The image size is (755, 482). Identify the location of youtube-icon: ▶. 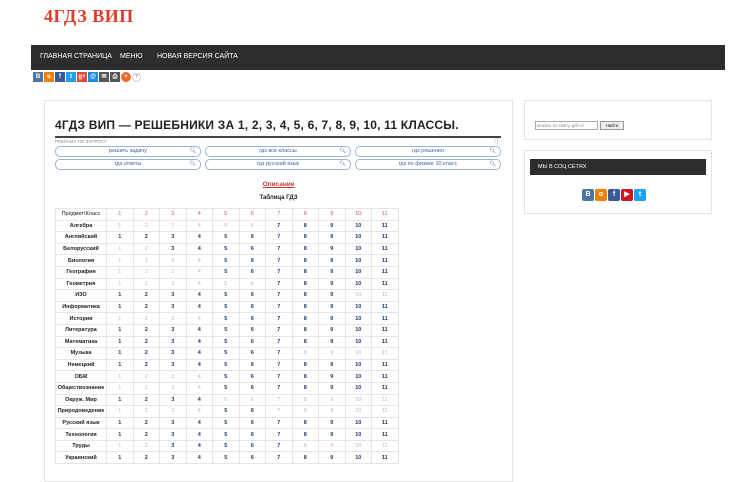
(627, 195).